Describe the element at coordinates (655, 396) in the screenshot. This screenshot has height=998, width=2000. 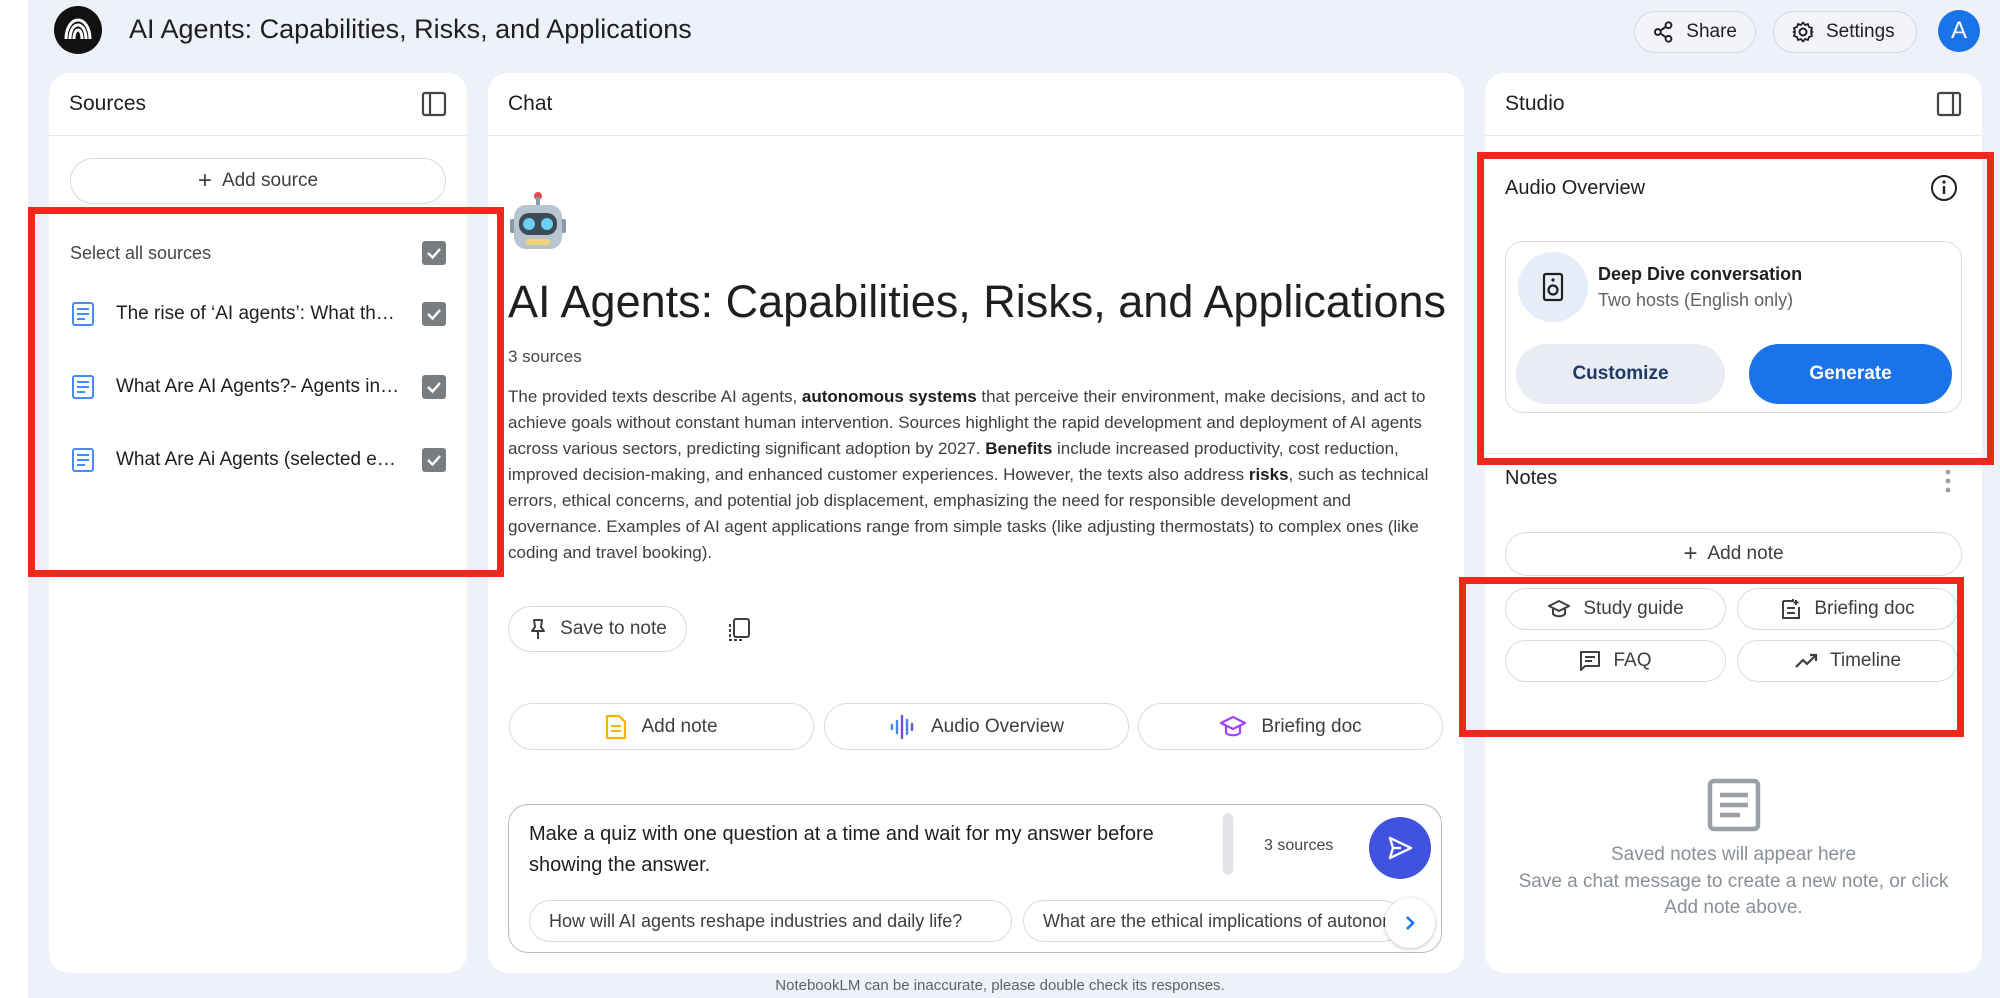
I see `summary-text: The provided texts describe AI agents,` at that location.